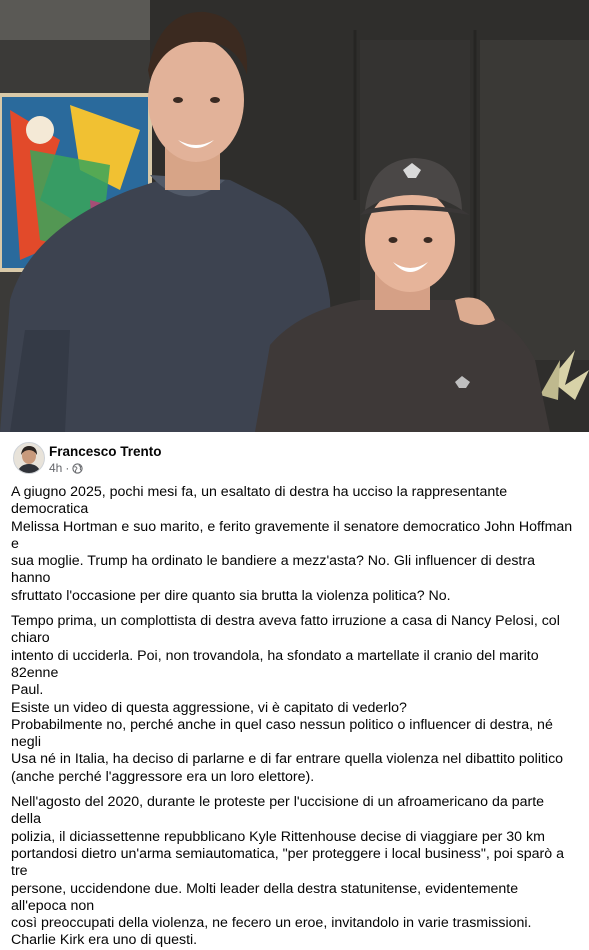  Describe the element at coordinates (104, 940) in the screenshot. I see `post-paragraph: Charlie Kirk era uno di questi.` at that location.